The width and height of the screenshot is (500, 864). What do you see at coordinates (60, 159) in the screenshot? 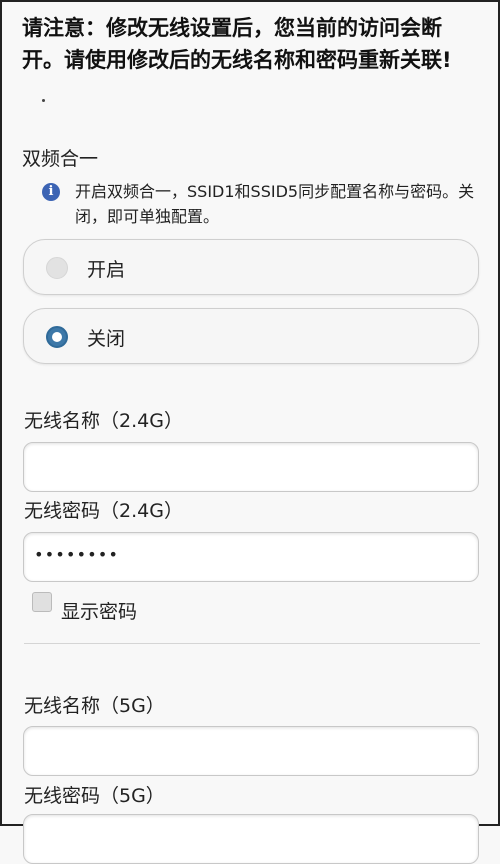
I see `dual-band-title: 双频合一` at bounding box center [60, 159].